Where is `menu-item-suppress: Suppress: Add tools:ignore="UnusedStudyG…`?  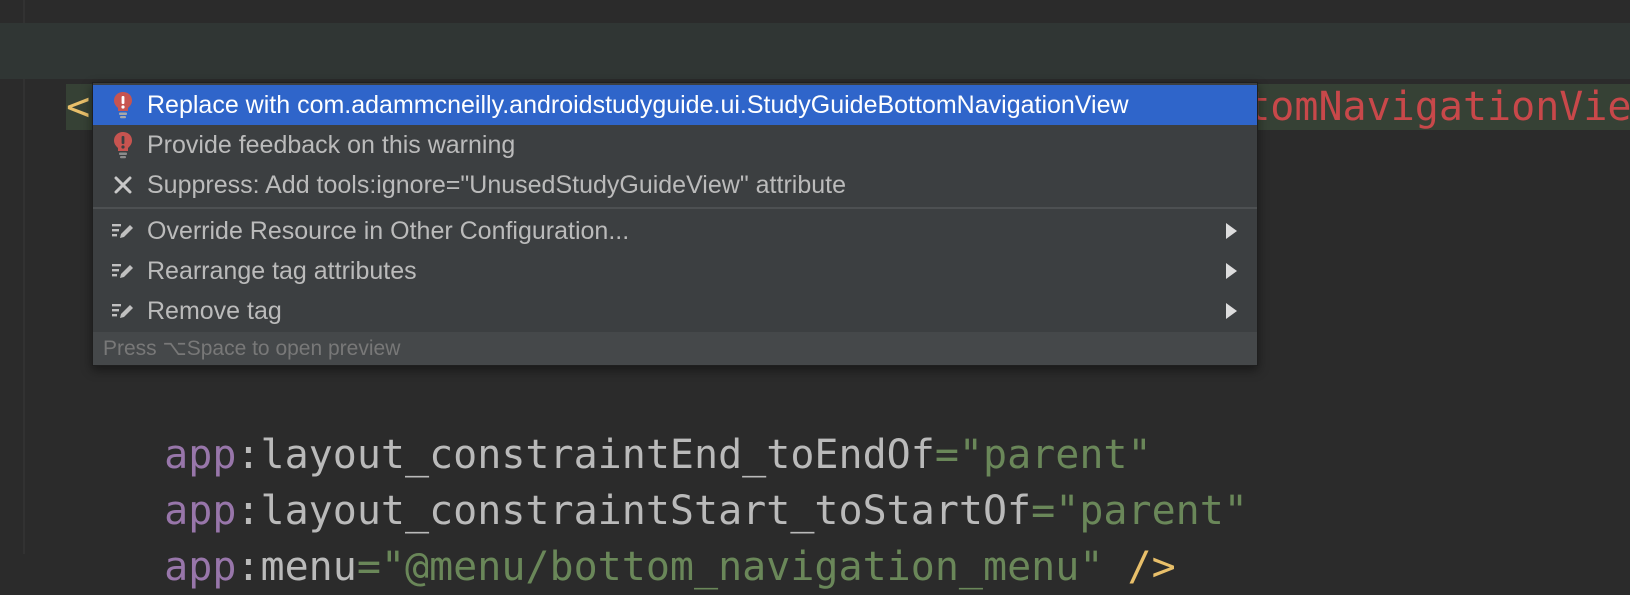
menu-item-suppress: Suppress: Add tools:ignore="UnusedStudyG… is located at coordinates (675, 185).